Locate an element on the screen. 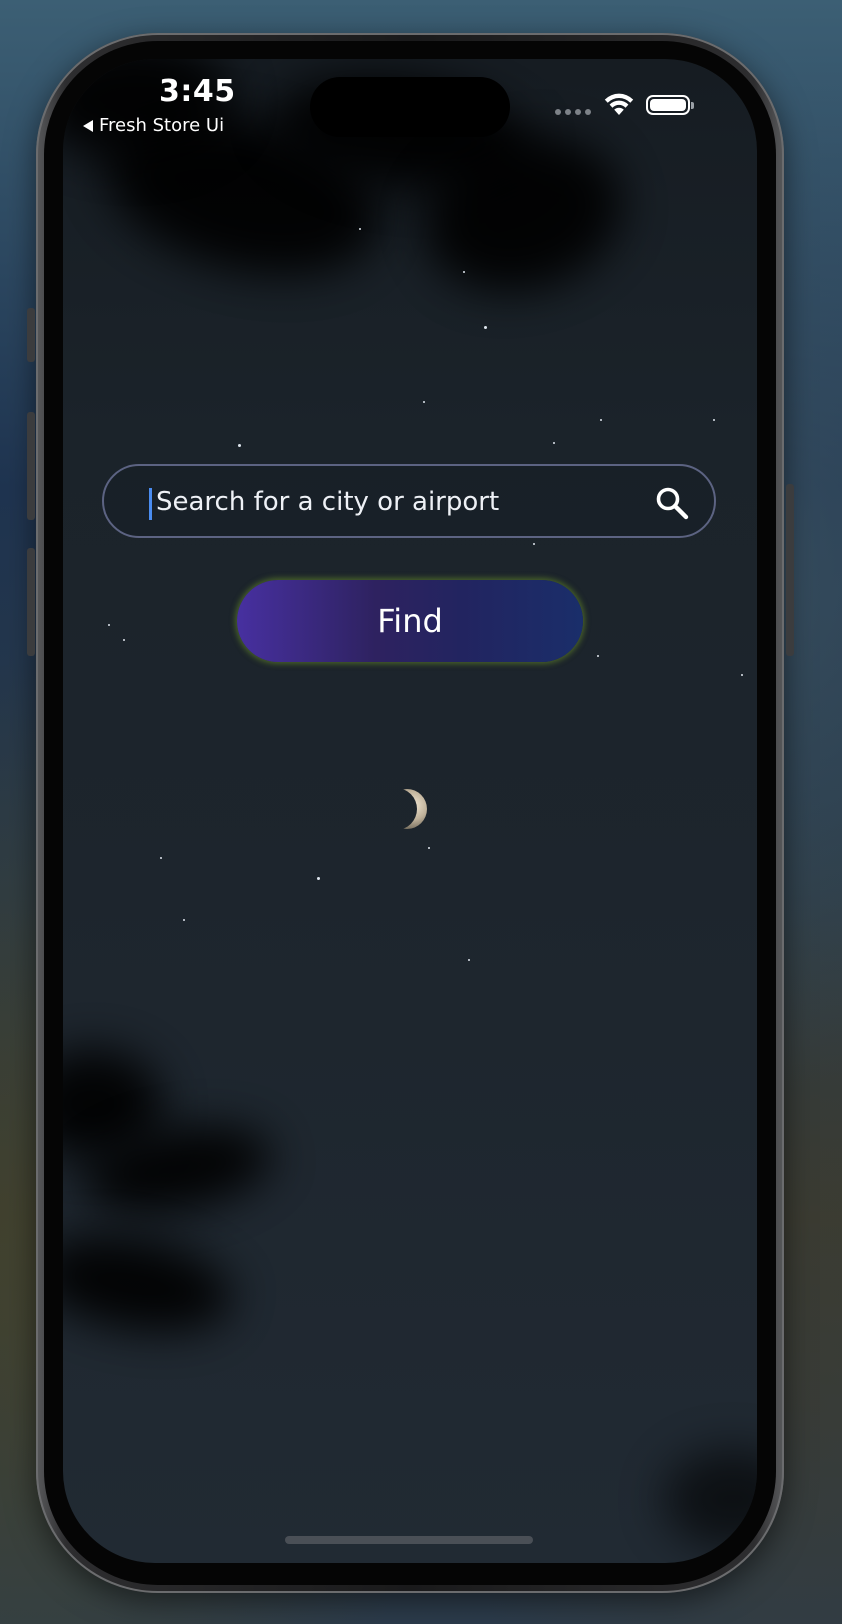  leaf-shadow-bottom-right is located at coordinates (710, 1499).